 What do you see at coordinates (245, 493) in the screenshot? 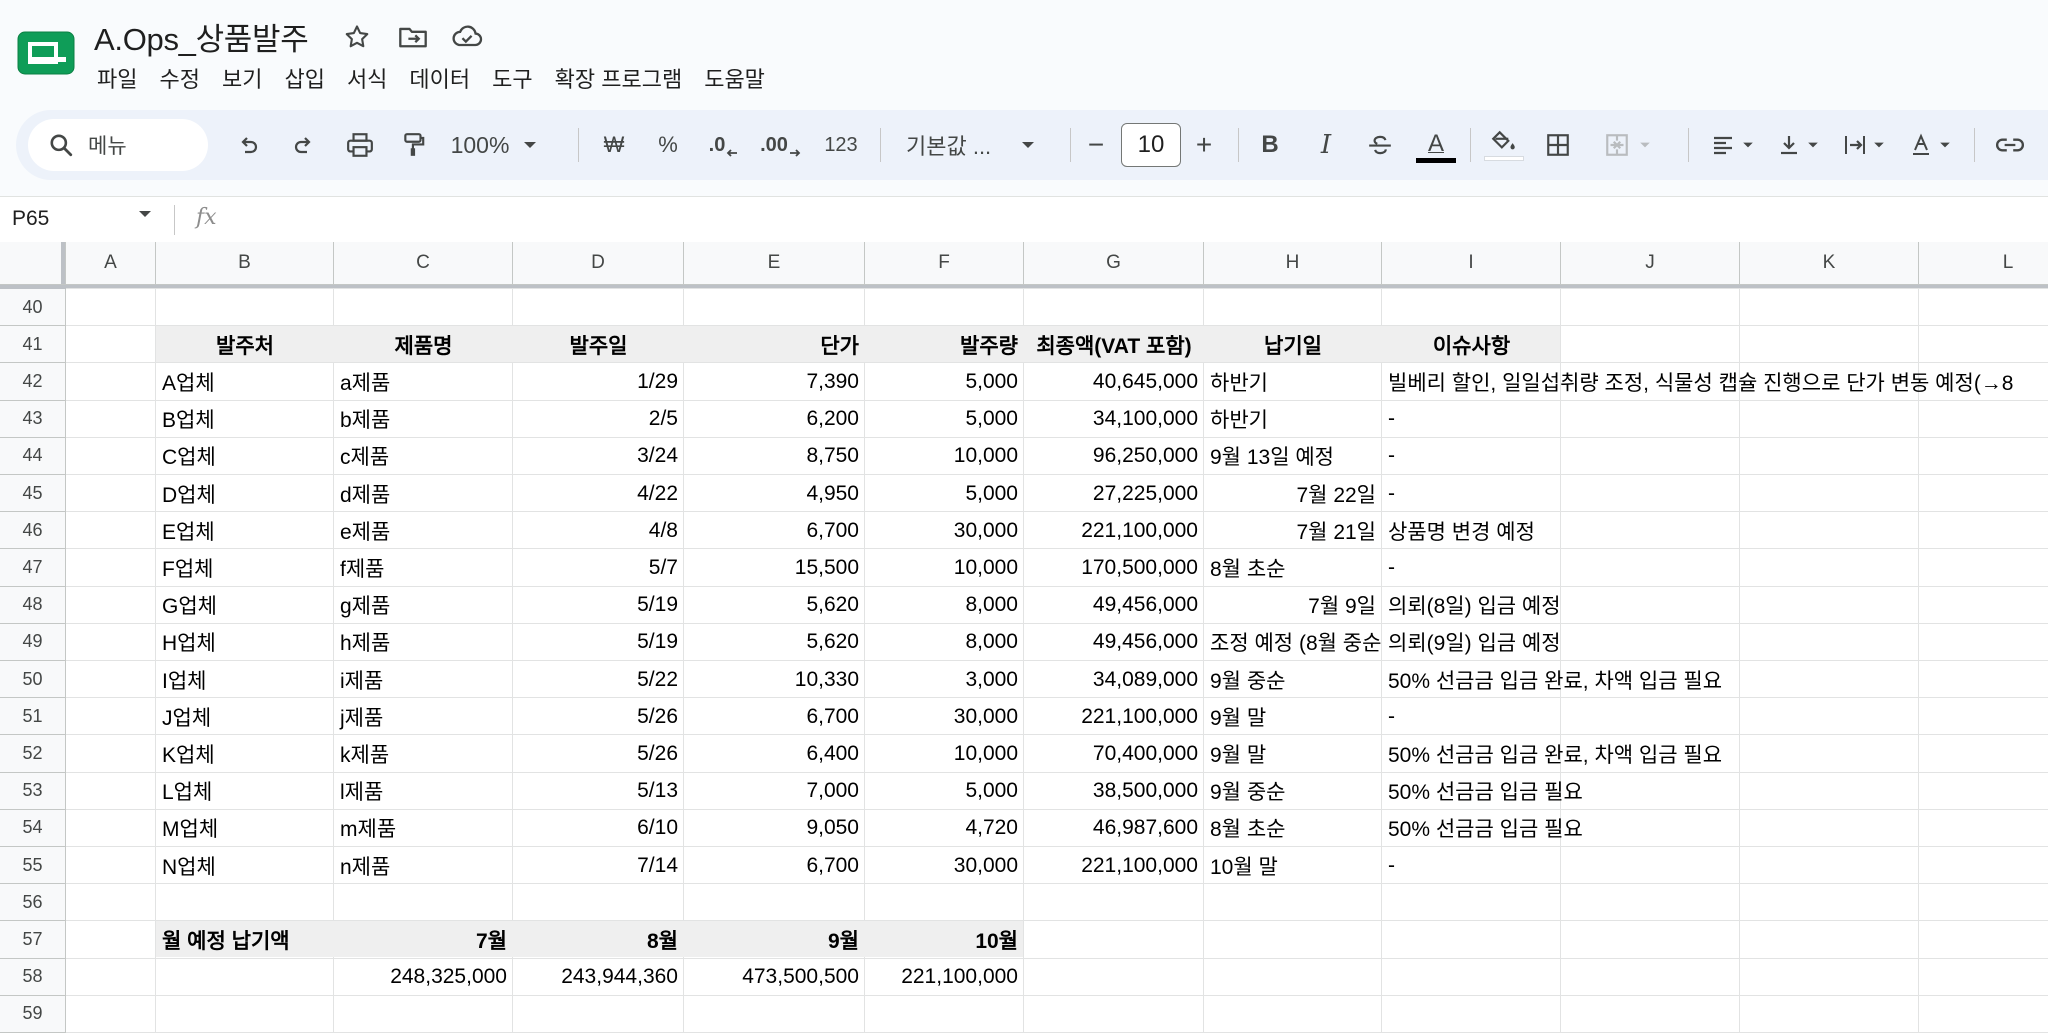
I see `cell-vendor: D업체` at bounding box center [245, 493].